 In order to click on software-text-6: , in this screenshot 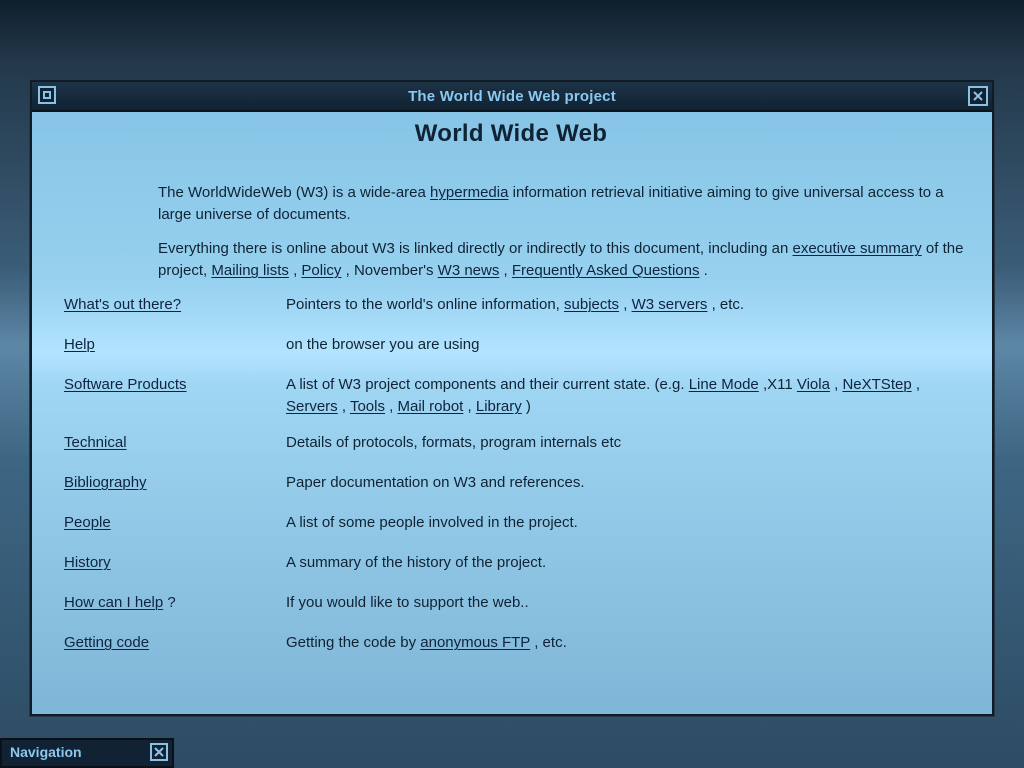, I will do `click(391, 406)`.